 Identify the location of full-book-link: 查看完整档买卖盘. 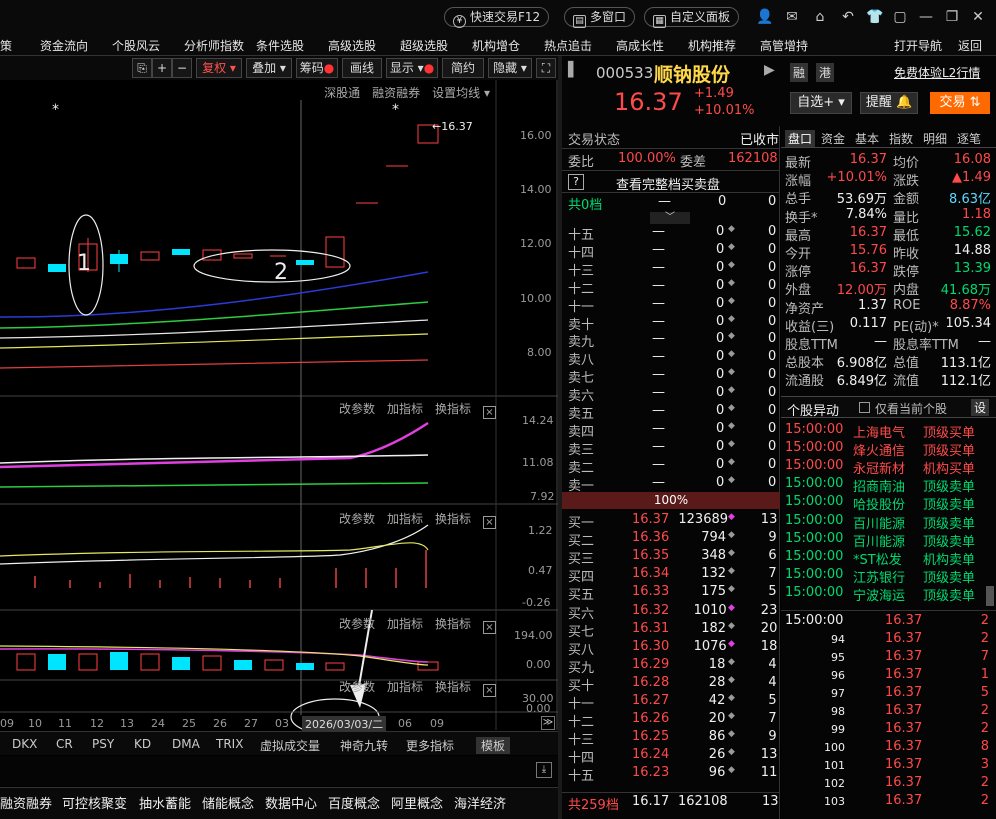
(668, 183).